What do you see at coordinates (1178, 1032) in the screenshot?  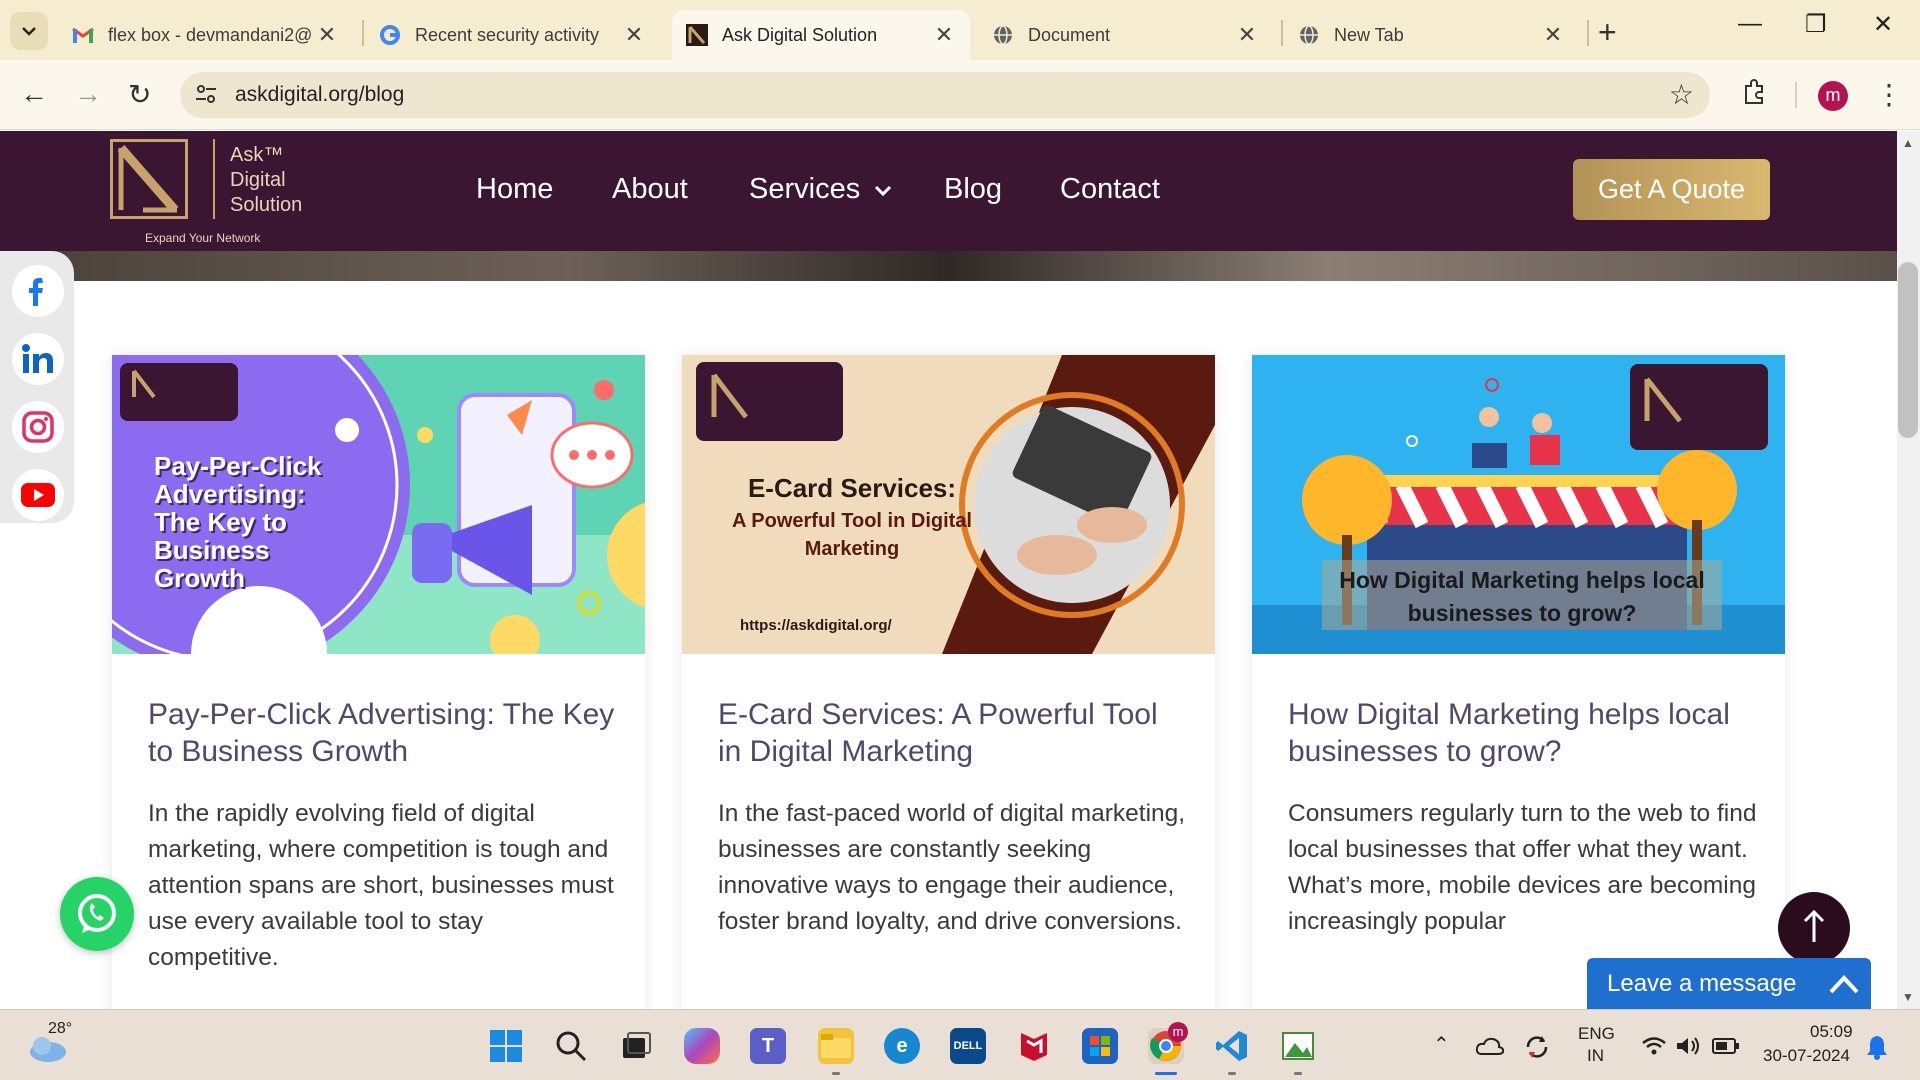 I see `chrome-profile-badge: m` at bounding box center [1178, 1032].